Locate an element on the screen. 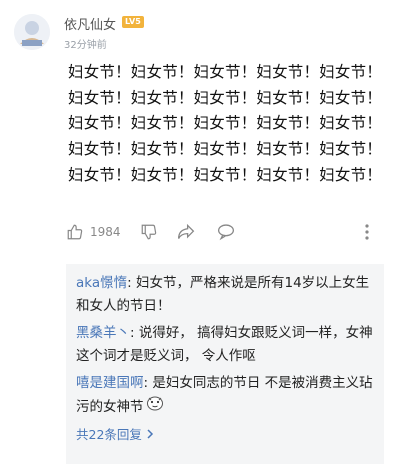  emoji-icon is located at coordinates (155, 407).